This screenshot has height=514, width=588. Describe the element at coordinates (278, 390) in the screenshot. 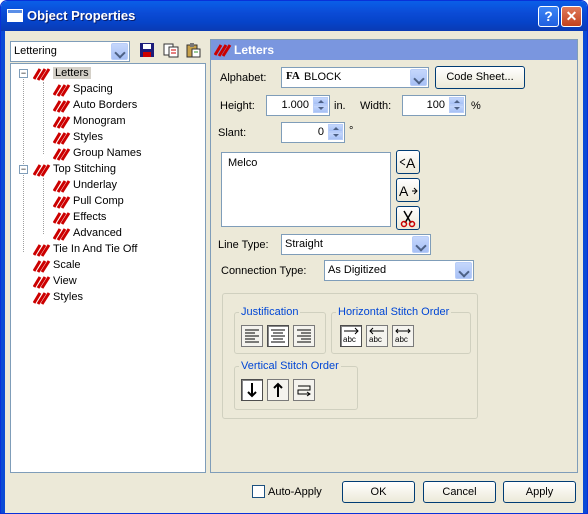

I see `vertical-bottom-to-top-button` at that location.